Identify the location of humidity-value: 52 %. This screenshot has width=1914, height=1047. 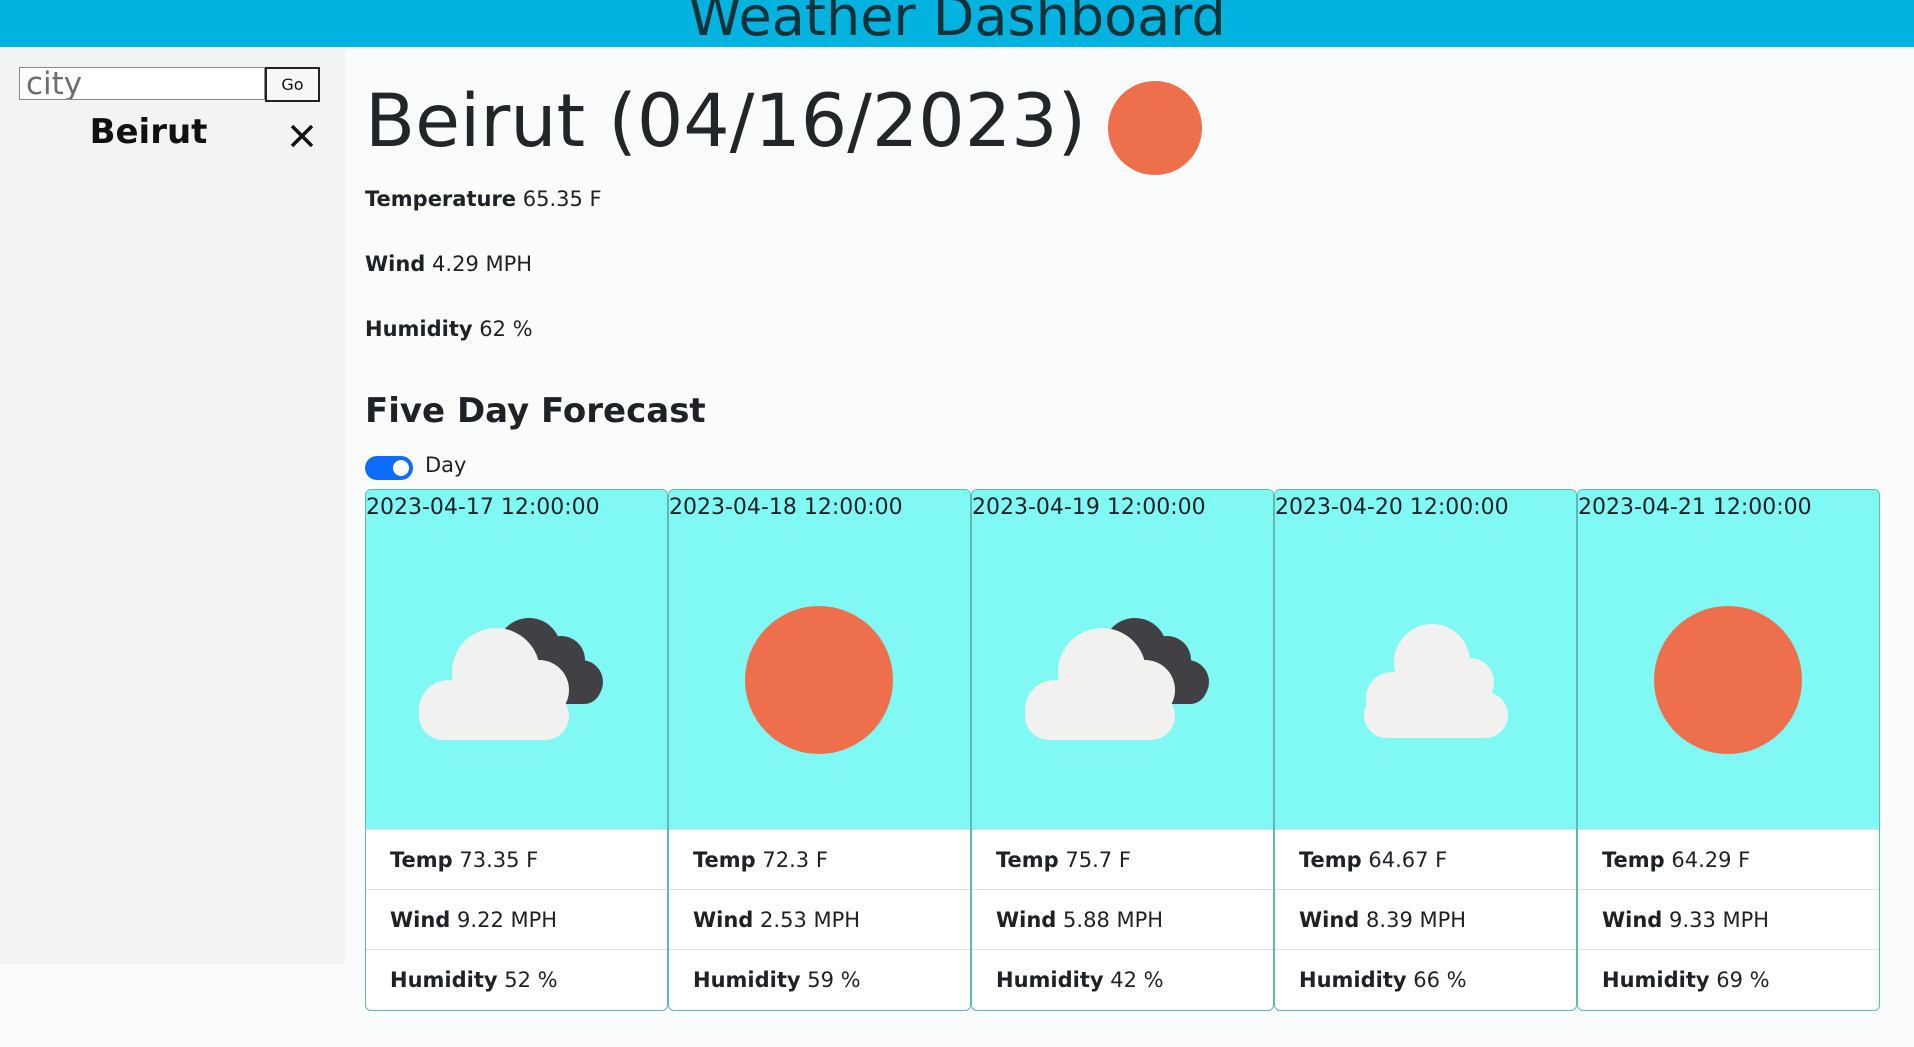
(531, 980).